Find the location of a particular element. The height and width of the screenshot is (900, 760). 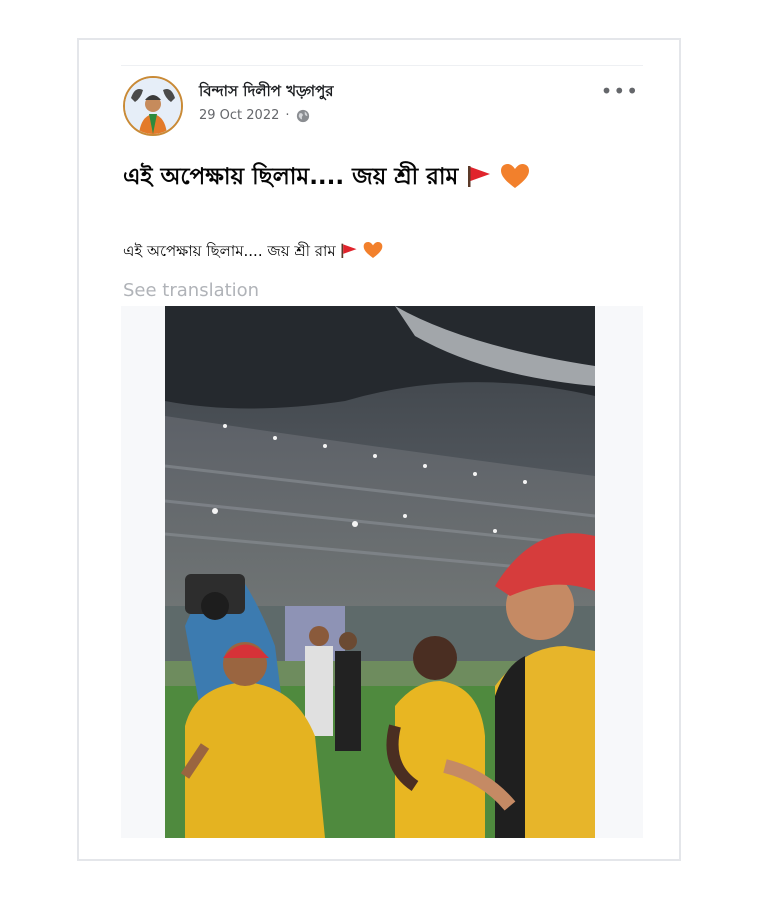

post-meta: 29 Oct 2022 · is located at coordinates (254, 115).